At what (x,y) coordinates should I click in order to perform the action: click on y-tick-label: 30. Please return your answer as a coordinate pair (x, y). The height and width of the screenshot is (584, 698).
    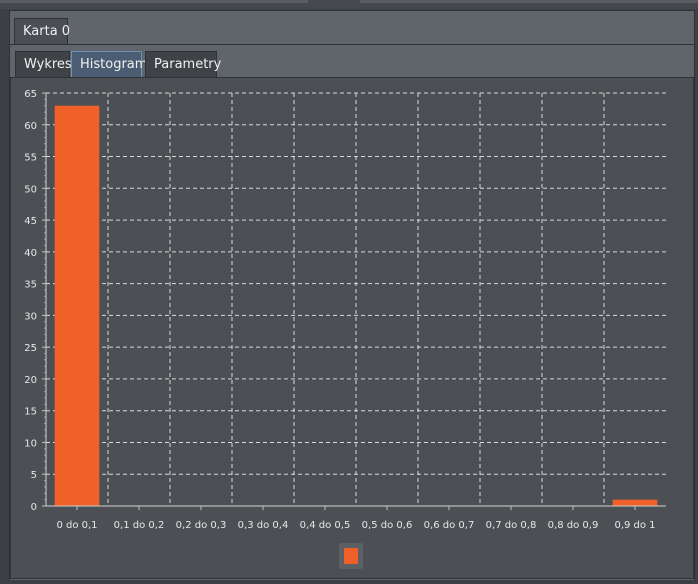
    Looking at the image, I should click on (30, 316).